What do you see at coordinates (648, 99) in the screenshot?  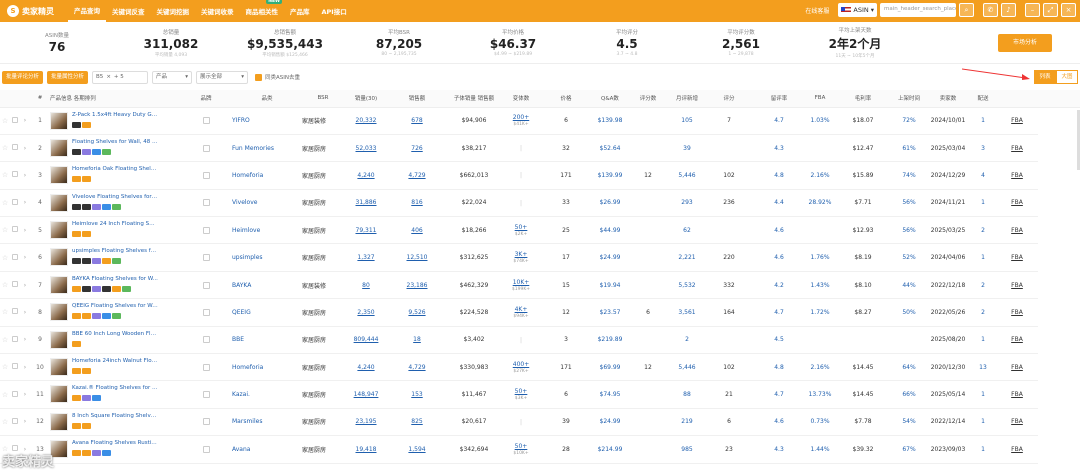 I see `column-header: 评分数` at bounding box center [648, 99].